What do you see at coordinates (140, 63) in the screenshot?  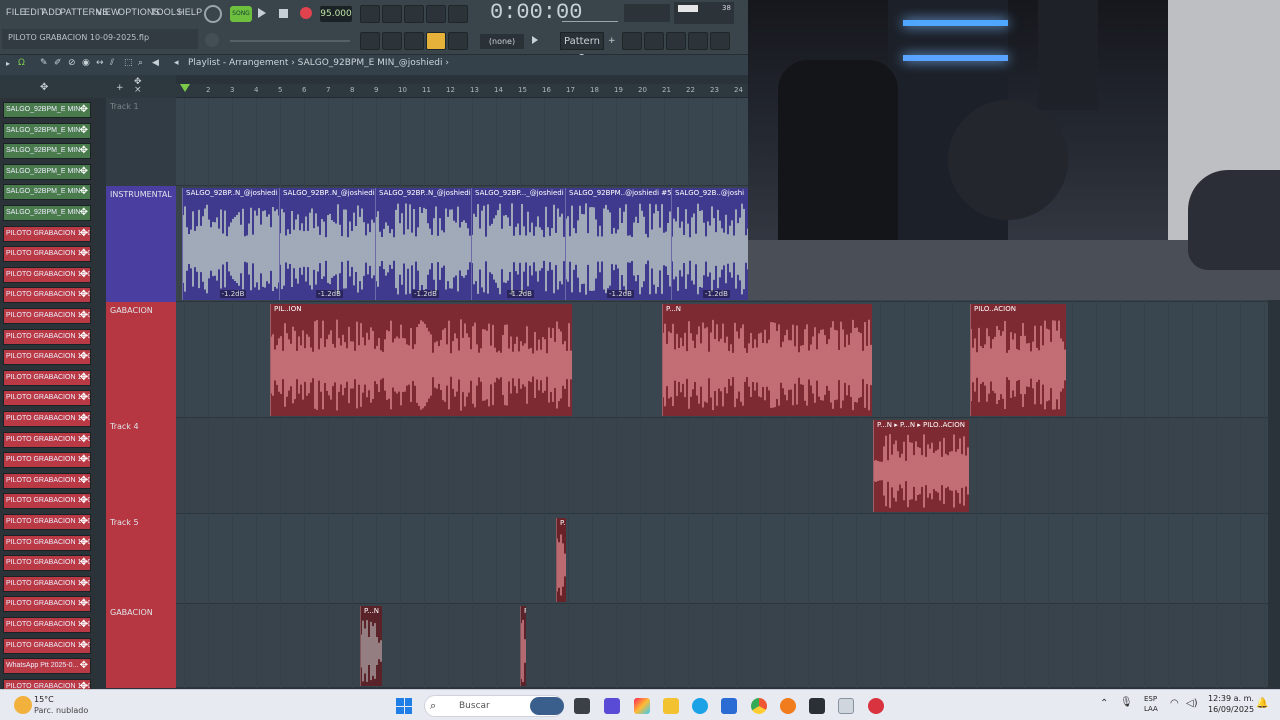 I see `zoom-tool-icon: ⌕` at bounding box center [140, 63].